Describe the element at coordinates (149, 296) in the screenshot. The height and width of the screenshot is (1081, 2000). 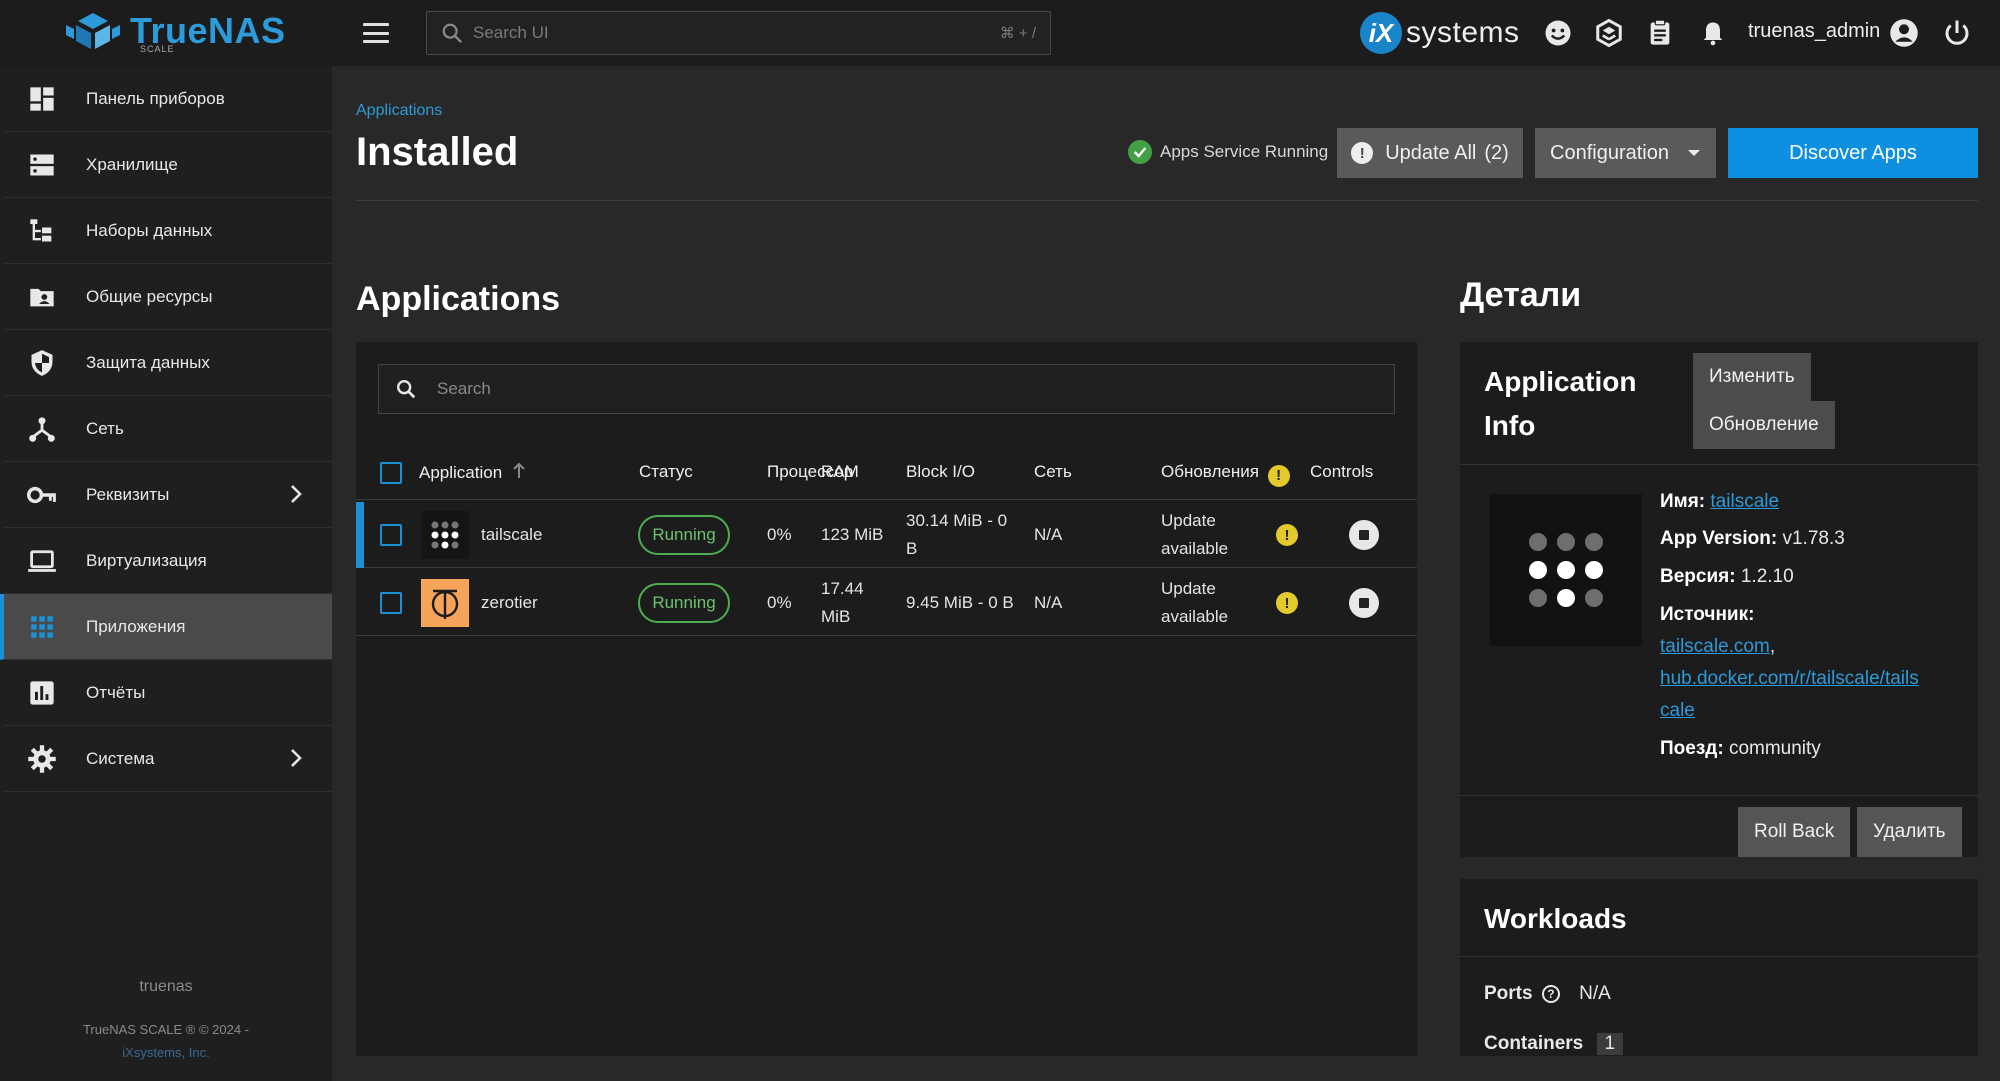
I see `sidebar-item-label: Общие ресурсы` at that location.